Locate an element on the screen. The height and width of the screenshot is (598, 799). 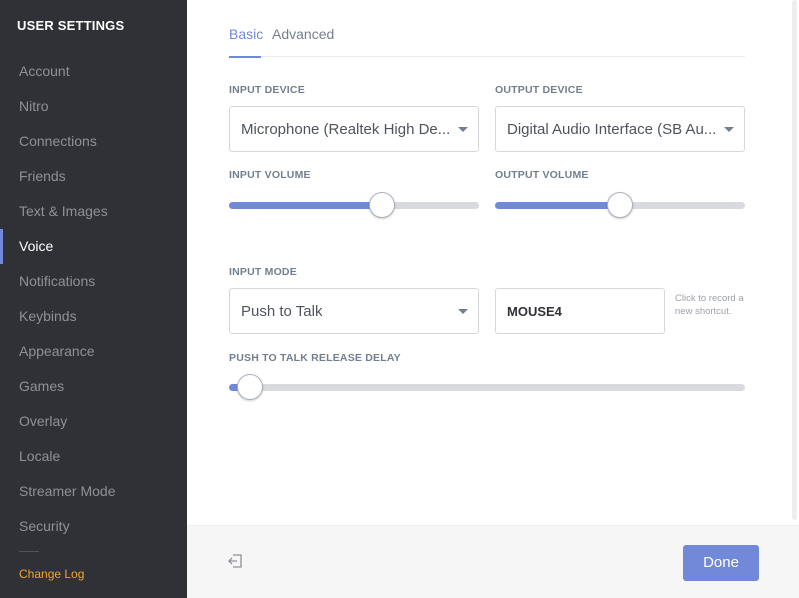
sidebar-divider is located at coordinates (29, 551).